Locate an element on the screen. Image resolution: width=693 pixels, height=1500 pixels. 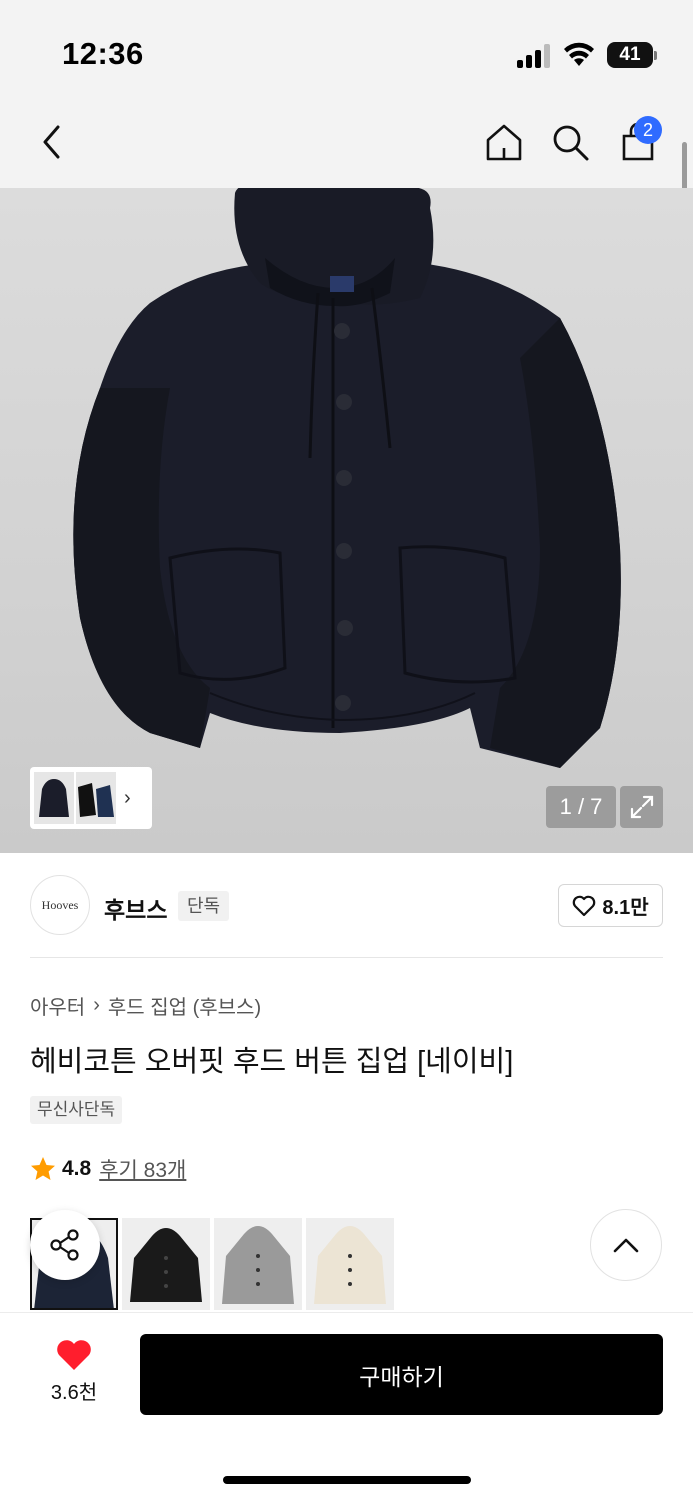
battery-level: 41 is located at coordinates (630, 55).